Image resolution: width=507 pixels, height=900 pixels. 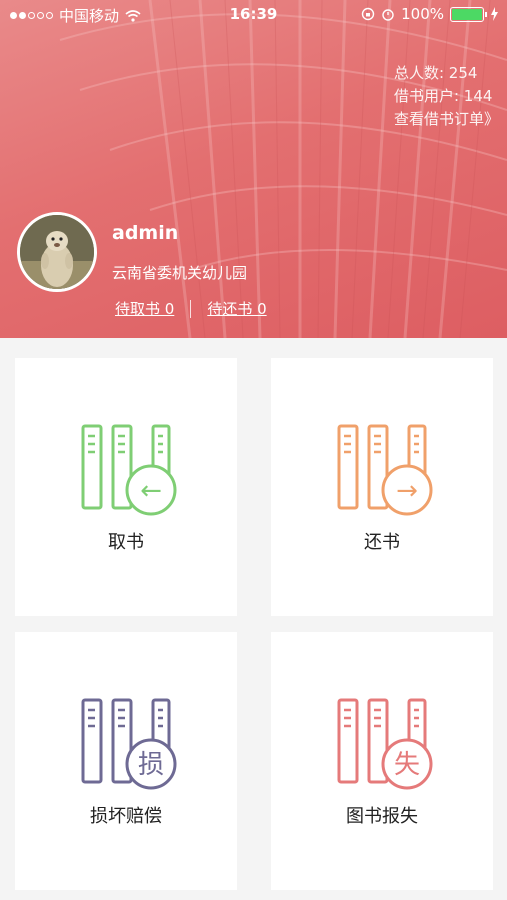 What do you see at coordinates (407, 765) in the screenshot?
I see `svg-text: 失` at bounding box center [407, 765].